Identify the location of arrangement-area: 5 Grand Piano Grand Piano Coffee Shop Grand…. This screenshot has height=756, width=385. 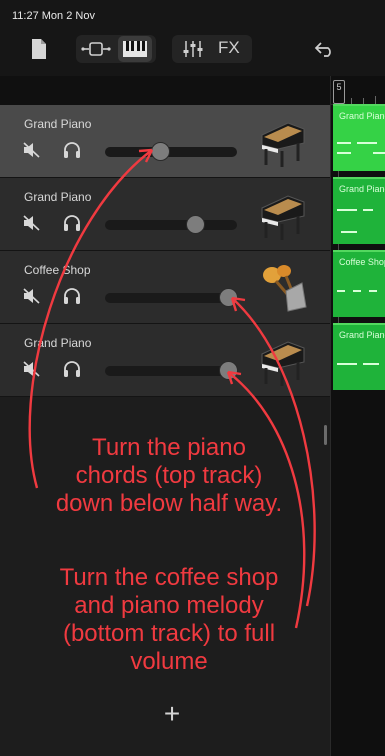
(357, 416).